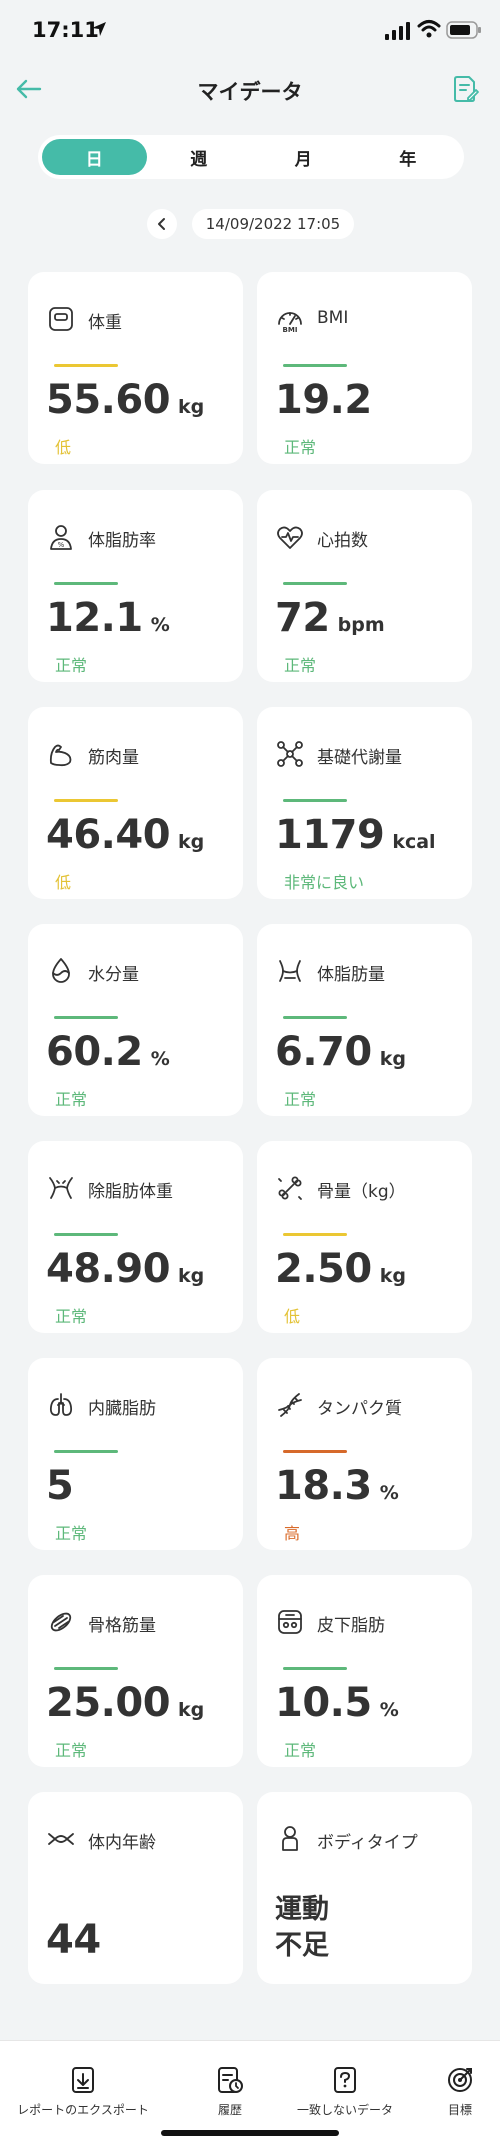 This screenshot has width=500, height=2150. I want to click on metric-value-row: 5, so click(60, 1486).